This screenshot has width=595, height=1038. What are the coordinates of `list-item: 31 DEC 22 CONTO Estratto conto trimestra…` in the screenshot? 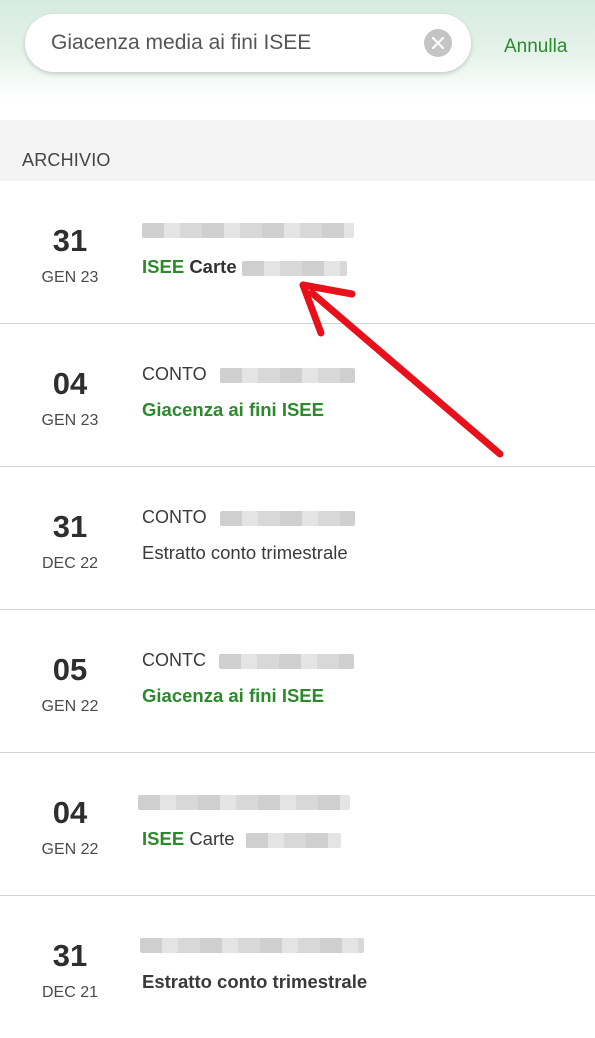 It's located at (297, 538).